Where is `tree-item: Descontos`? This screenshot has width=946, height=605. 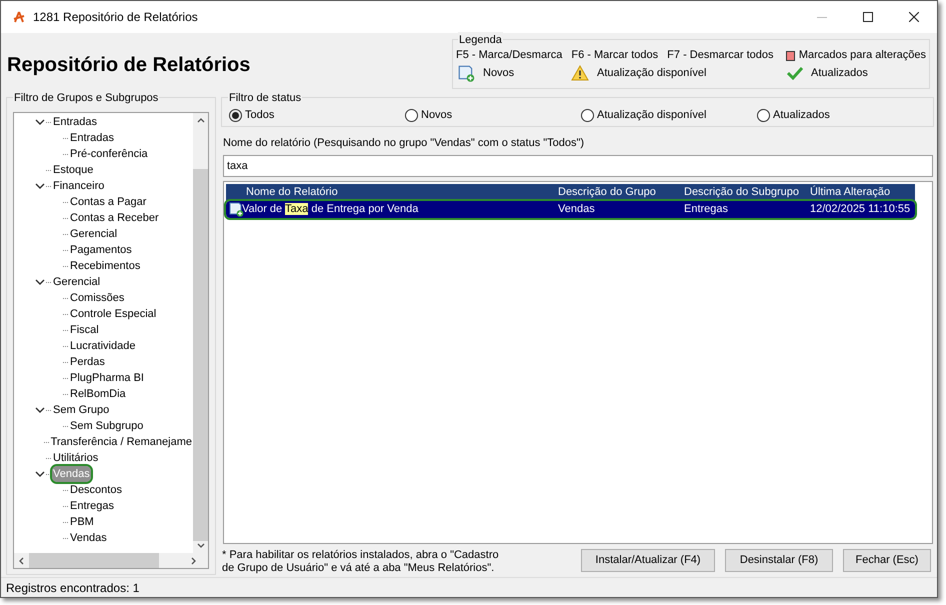 tree-item: Descontos is located at coordinates (96, 490).